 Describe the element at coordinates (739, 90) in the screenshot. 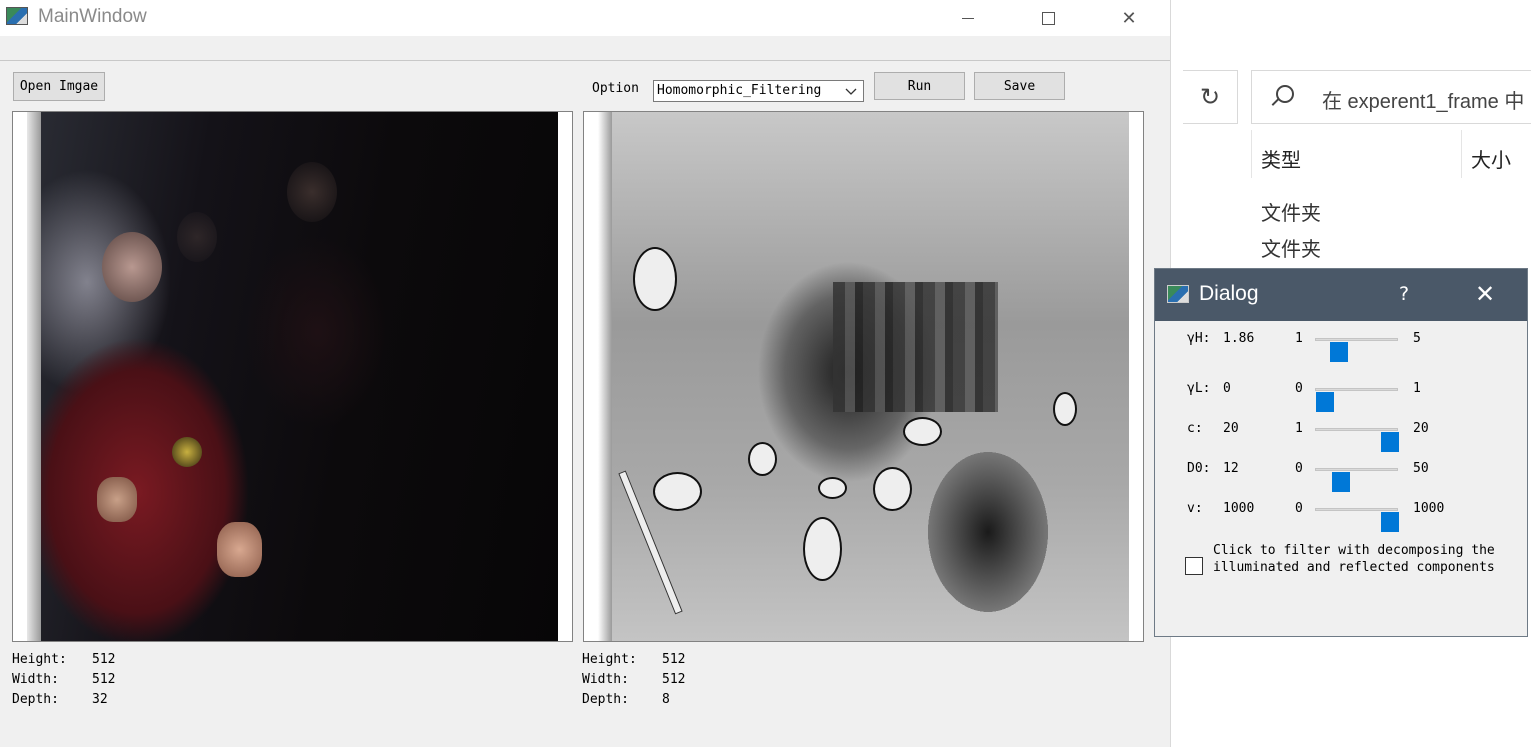

I see `option-selected-value: Homomorphic_Filtering` at that location.